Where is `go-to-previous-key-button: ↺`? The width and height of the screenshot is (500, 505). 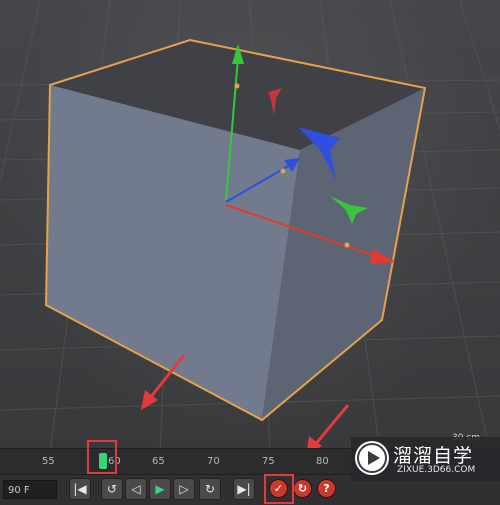
go-to-previous-key-button: ↺ is located at coordinates (112, 489).